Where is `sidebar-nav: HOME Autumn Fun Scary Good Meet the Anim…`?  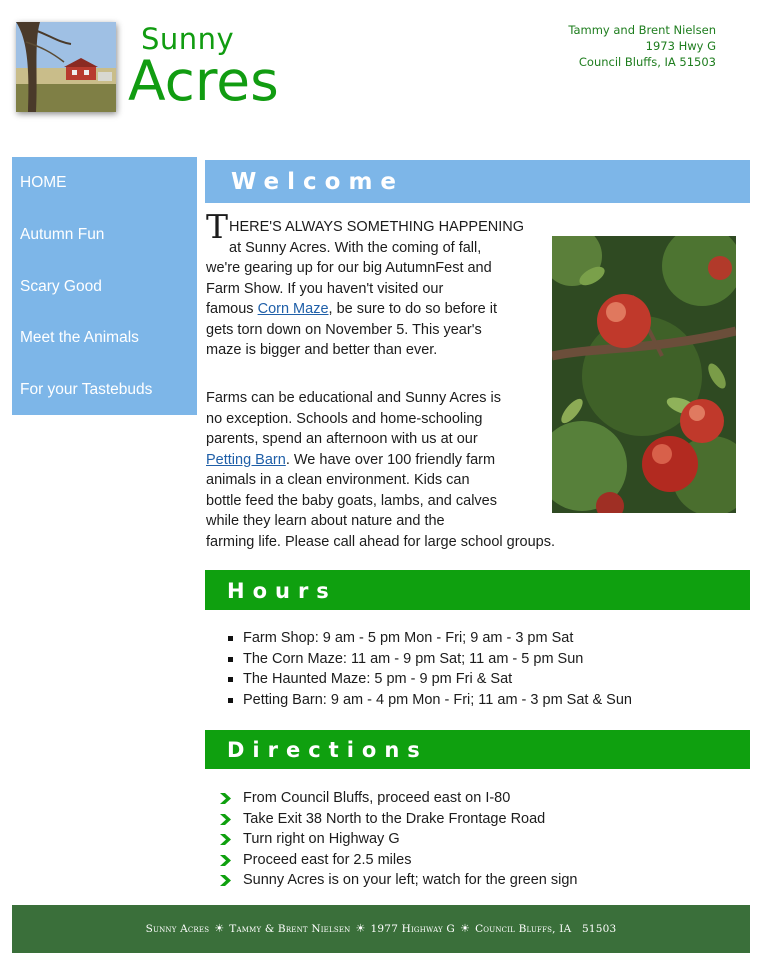
sidebar-nav: HOME Autumn Fun Scary Good Meet the Anim… is located at coordinates (104, 286).